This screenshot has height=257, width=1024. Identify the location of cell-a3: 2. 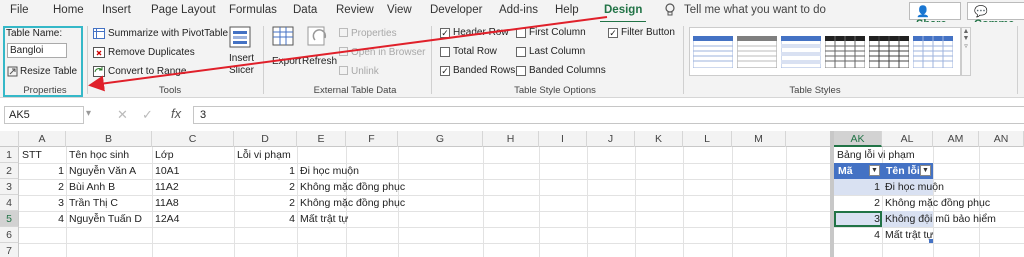
(42, 187).